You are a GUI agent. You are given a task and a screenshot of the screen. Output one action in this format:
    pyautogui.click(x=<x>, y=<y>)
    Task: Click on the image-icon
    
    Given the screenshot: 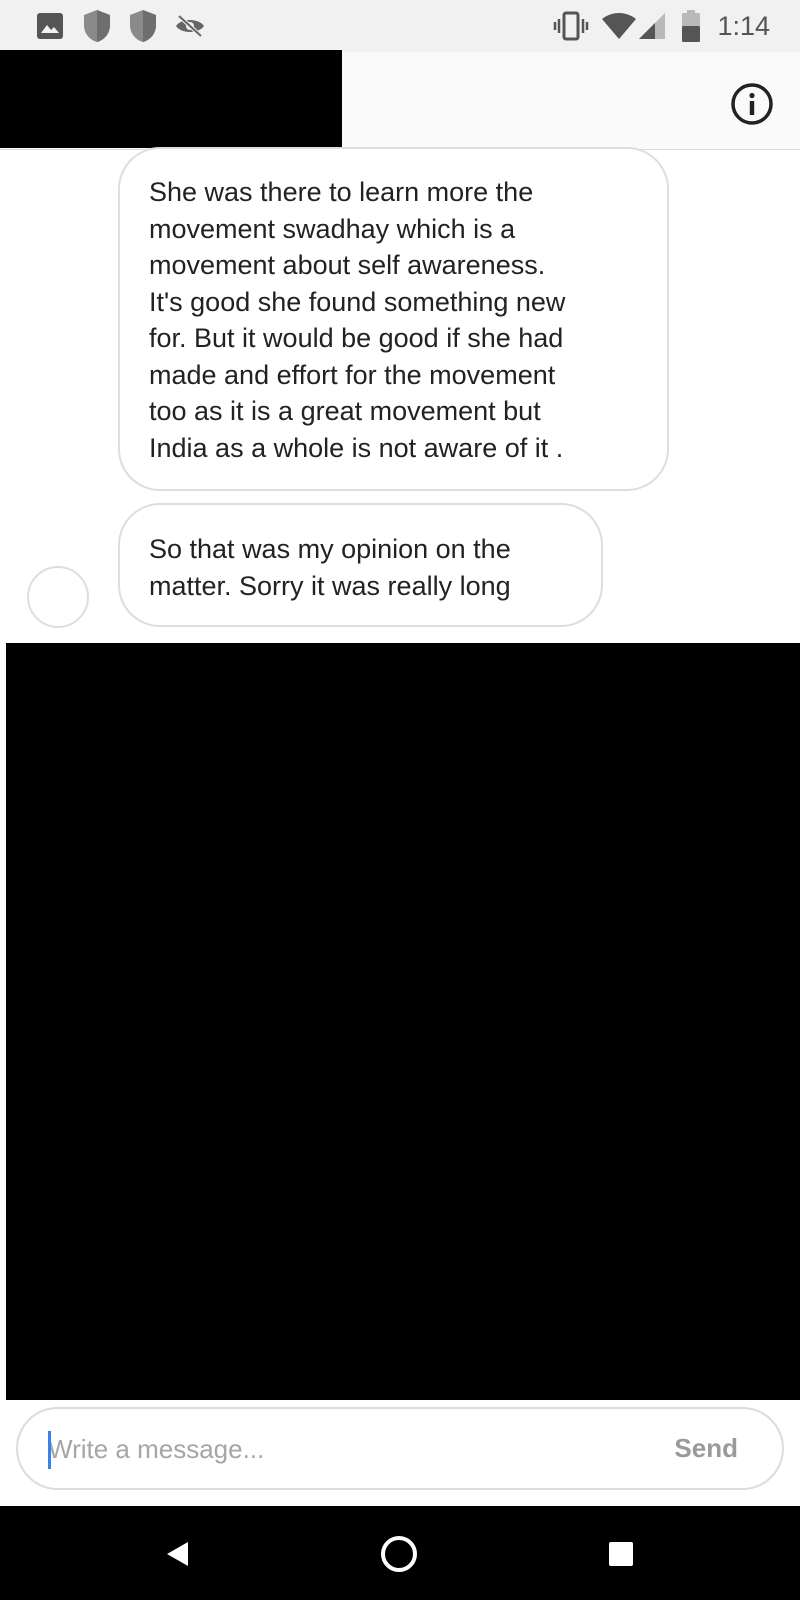 What is the action you would take?
    pyautogui.click(x=50, y=26)
    